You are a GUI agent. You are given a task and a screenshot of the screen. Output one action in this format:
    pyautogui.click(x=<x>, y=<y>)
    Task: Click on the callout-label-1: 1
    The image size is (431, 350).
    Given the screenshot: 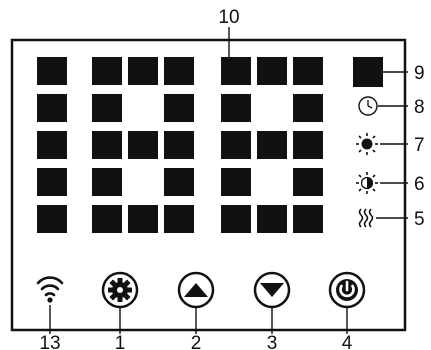 What is the action you would take?
    pyautogui.click(x=120, y=341)
    